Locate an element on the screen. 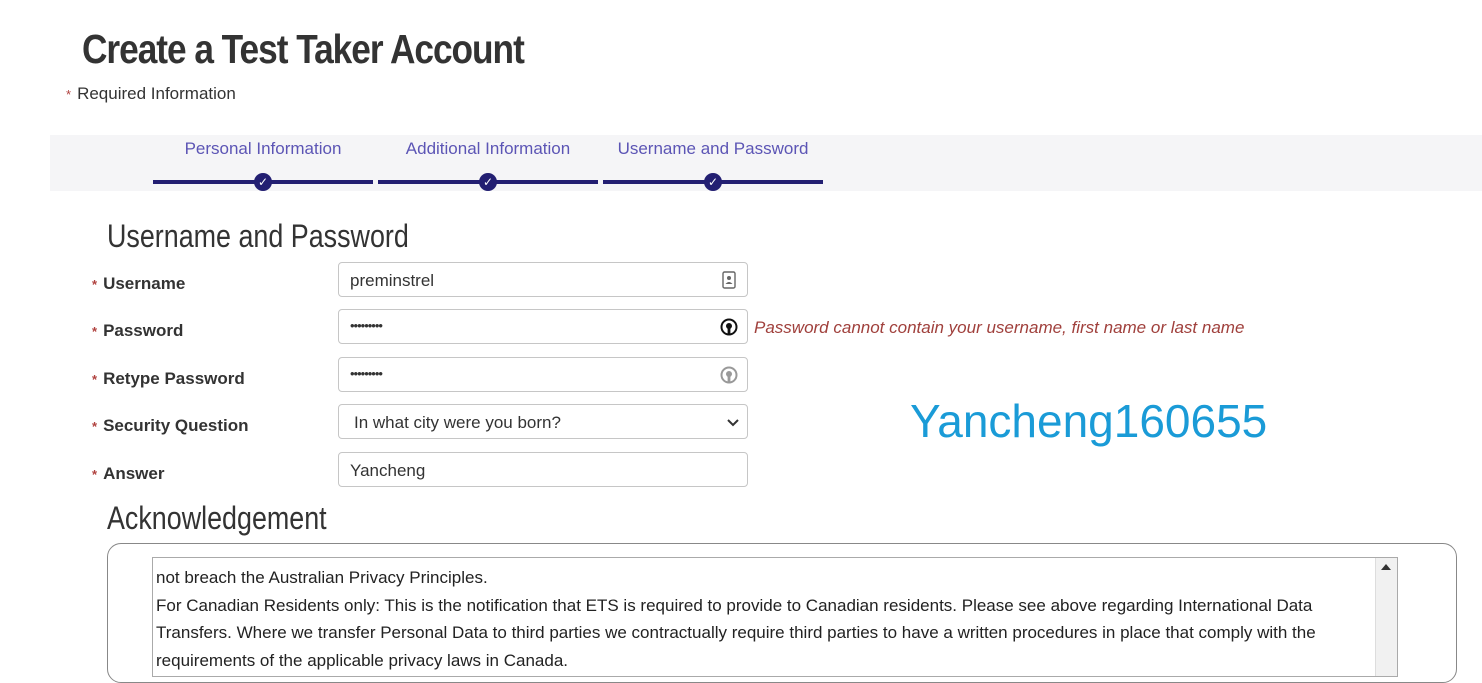 The image size is (1482, 683). retype-password-input: ••••••••• is located at coordinates (543, 374).